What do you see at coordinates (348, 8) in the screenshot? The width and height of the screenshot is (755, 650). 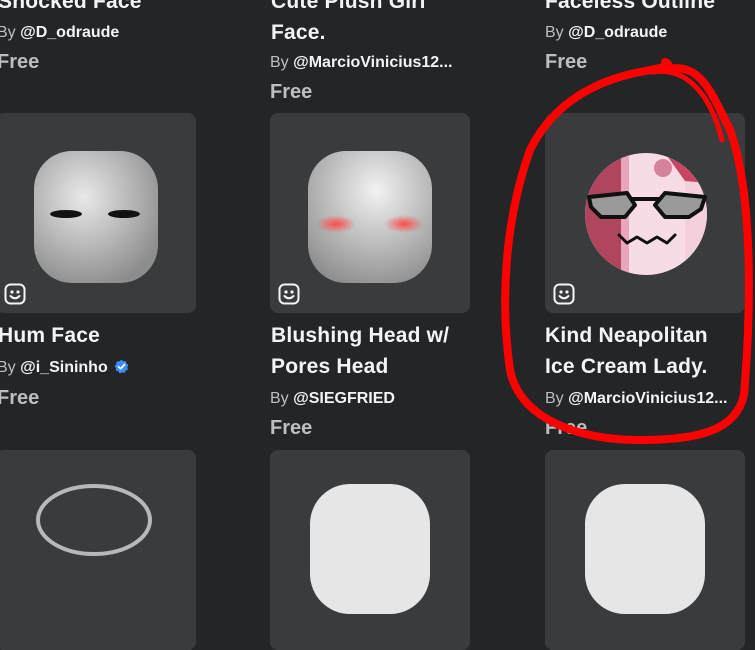 I see `item-title-line-1: Cute Plush Girl` at bounding box center [348, 8].